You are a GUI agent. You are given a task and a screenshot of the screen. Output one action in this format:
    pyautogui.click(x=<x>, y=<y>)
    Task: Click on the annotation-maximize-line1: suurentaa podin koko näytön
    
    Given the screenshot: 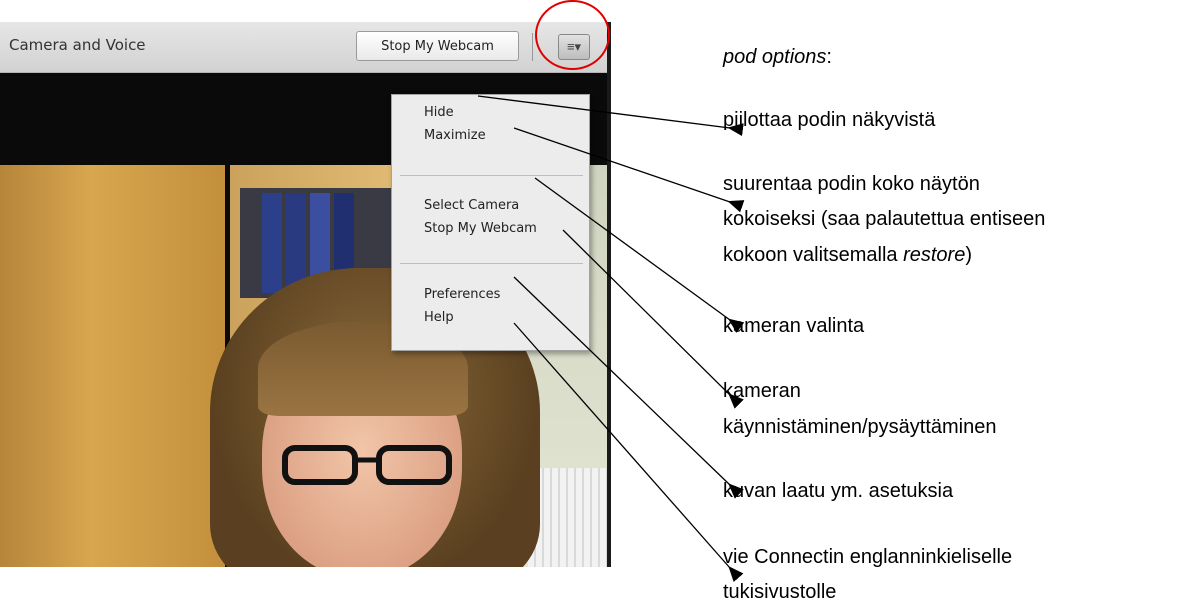 What is the action you would take?
    pyautogui.click(x=851, y=184)
    